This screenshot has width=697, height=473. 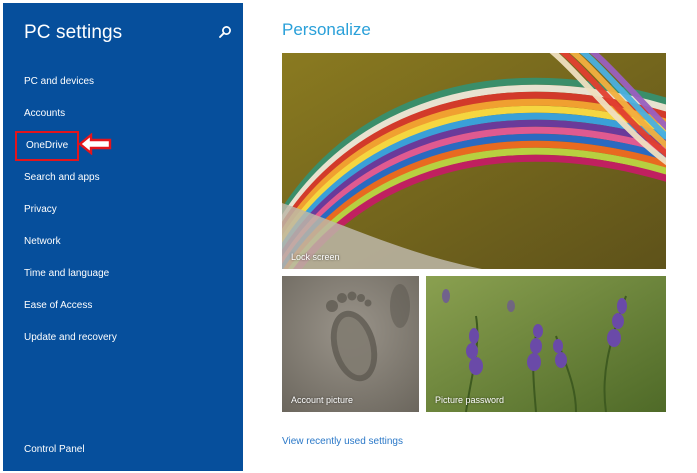 What do you see at coordinates (95, 144) in the screenshot?
I see `red-arrow-icon` at bounding box center [95, 144].